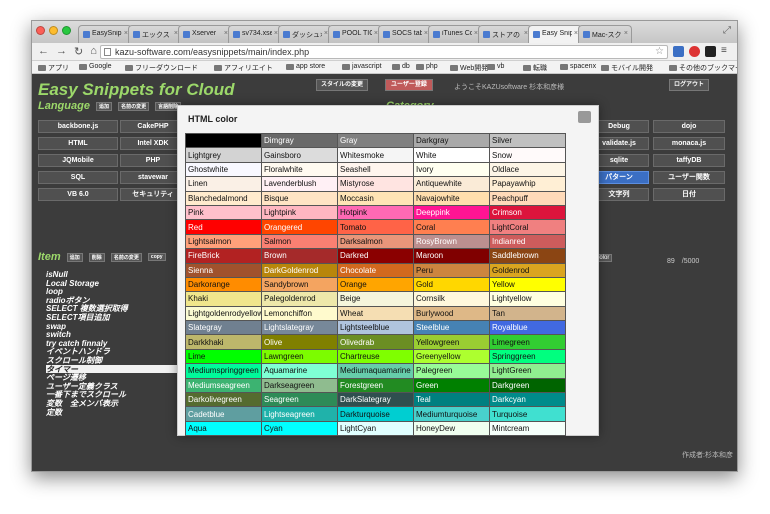  I want to click on color-swatch: Aqua, so click(223, 428).